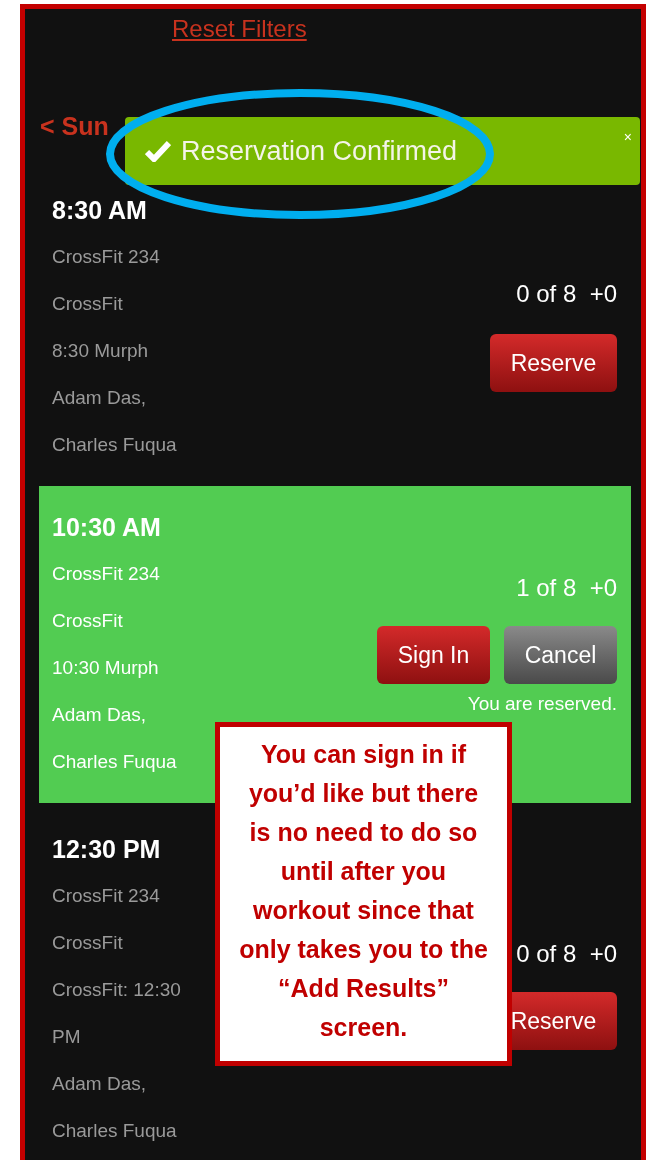 This screenshot has height=1160, width=647. Describe the element at coordinates (542, 704) in the screenshot. I see `reservation-status: You are reserved.` at that location.